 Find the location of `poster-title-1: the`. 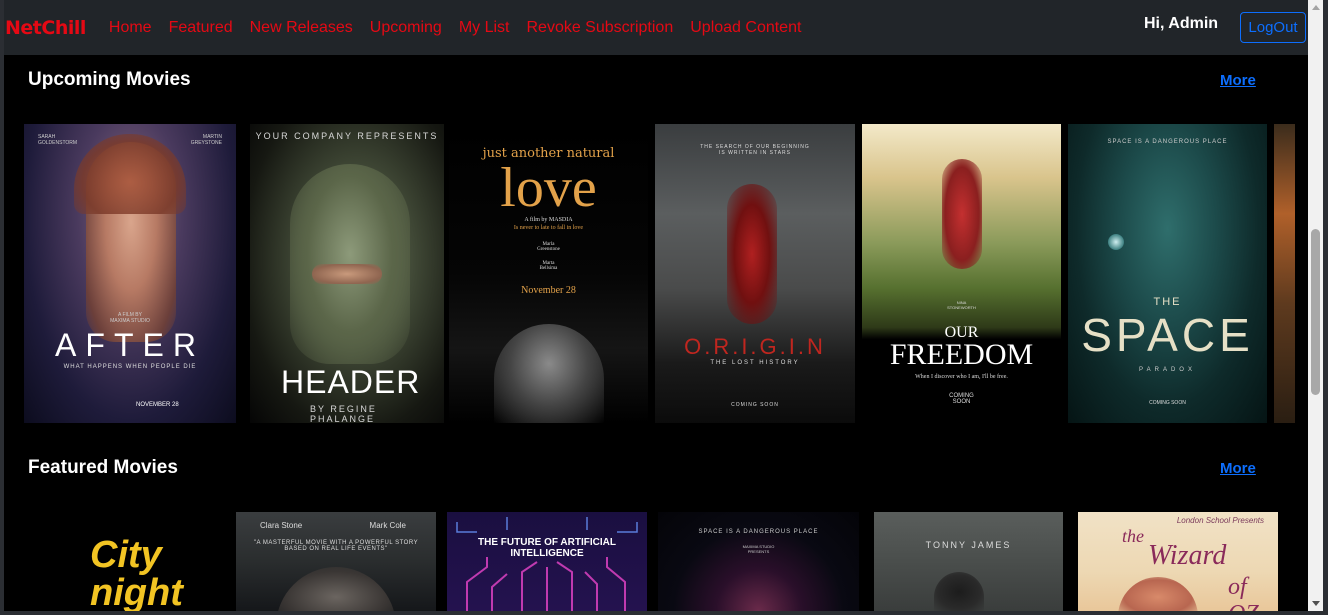

poster-title-1: the is located at coordinates (1133, 536).